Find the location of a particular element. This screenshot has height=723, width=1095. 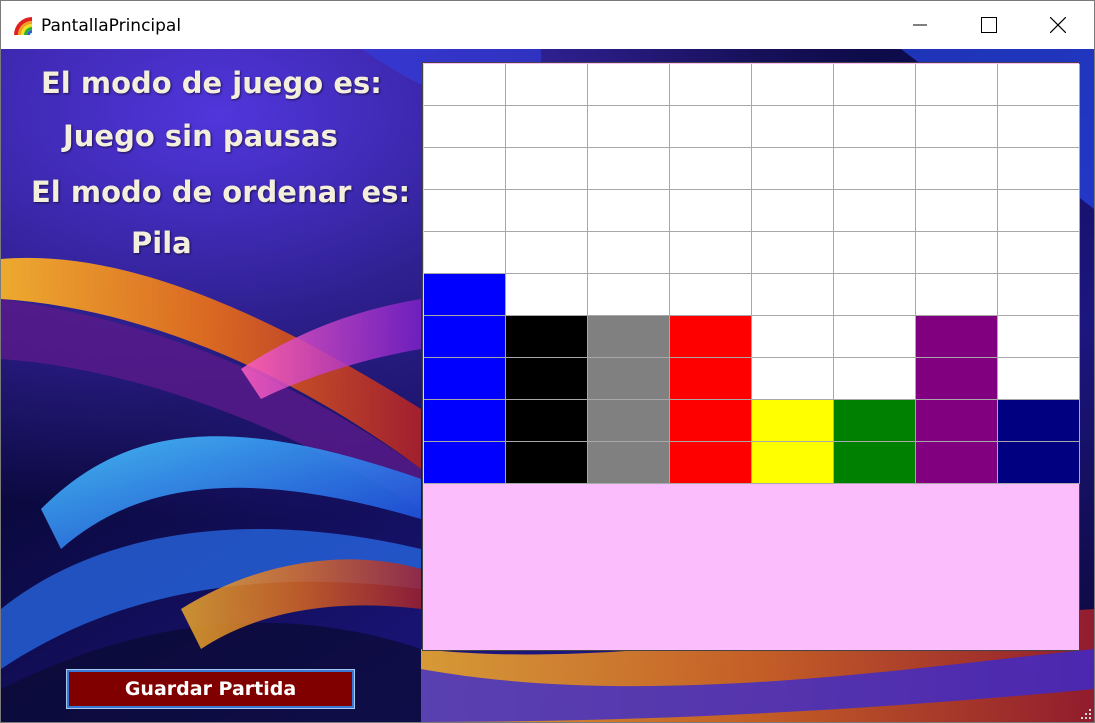

minimize-icon is located at coordinates (920, 25).